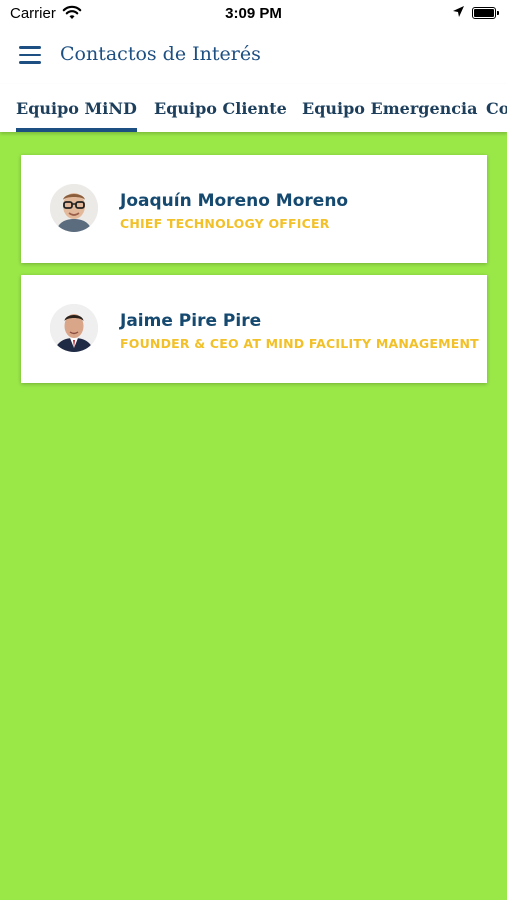 This screenshot has width=507, height=900. What do you see at coordinates (234, 201) in the screenshot?
I see `contact-name: Joaquín Moreno Moreno` at bounding box center [234, 201].